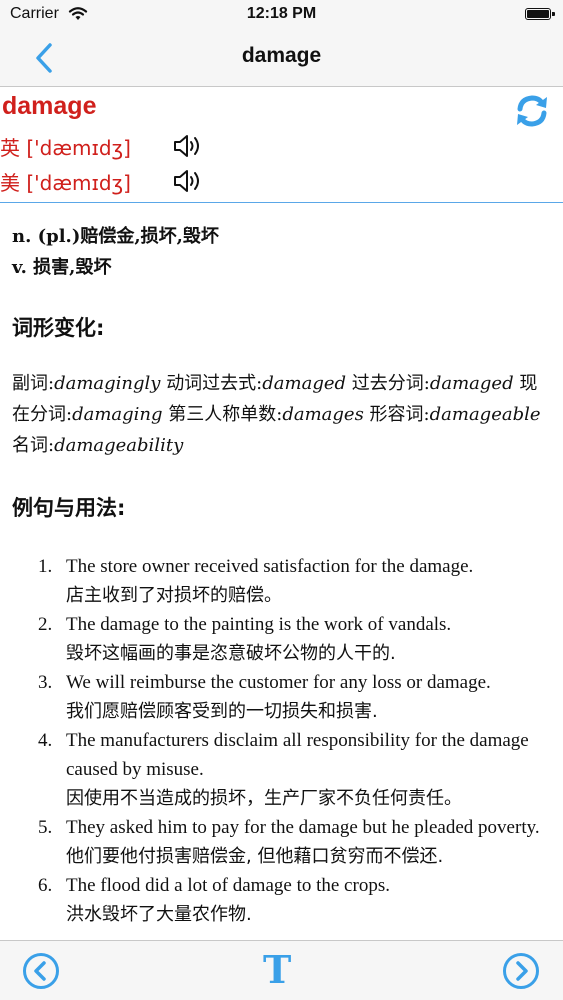 This screenshot has height=1000, width=563. I want to click on clock: 12:18 PM, so click(281, 13).